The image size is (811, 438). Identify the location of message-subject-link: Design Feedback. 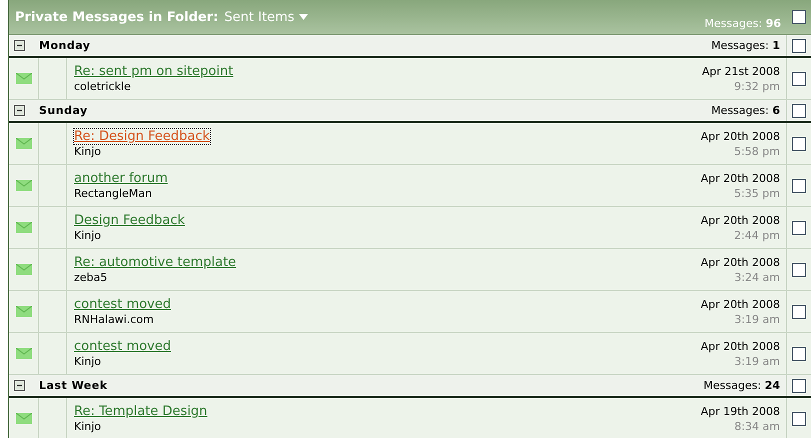
(129, 220).